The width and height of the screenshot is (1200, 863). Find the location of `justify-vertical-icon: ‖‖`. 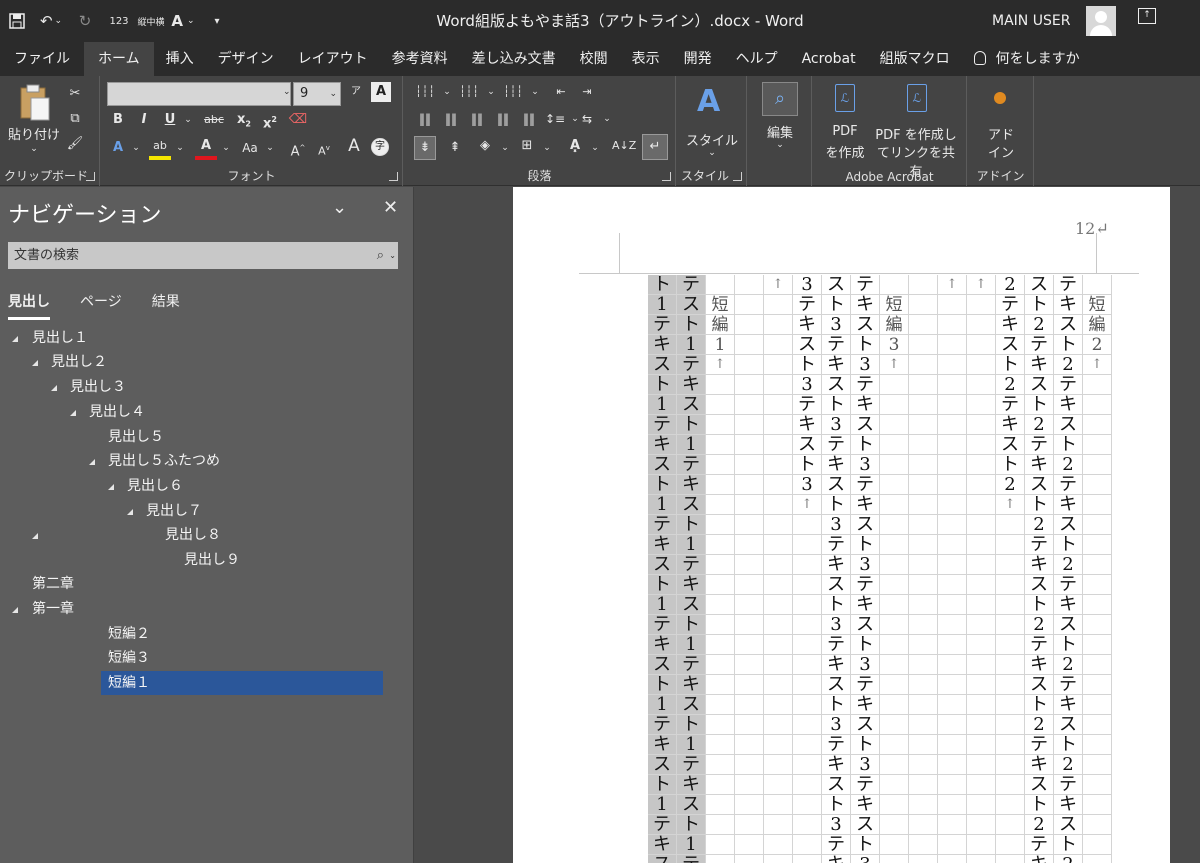

justify-vertical-icon: ‖‖ is located at coordinates (503, 119).